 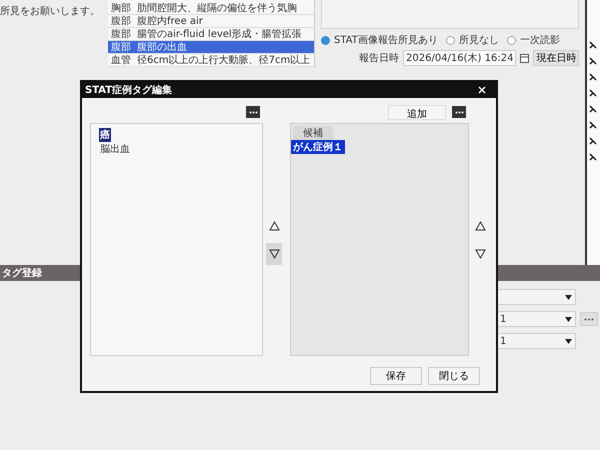 I want to click on tag-item: 癌, so click(x=105, y=135).